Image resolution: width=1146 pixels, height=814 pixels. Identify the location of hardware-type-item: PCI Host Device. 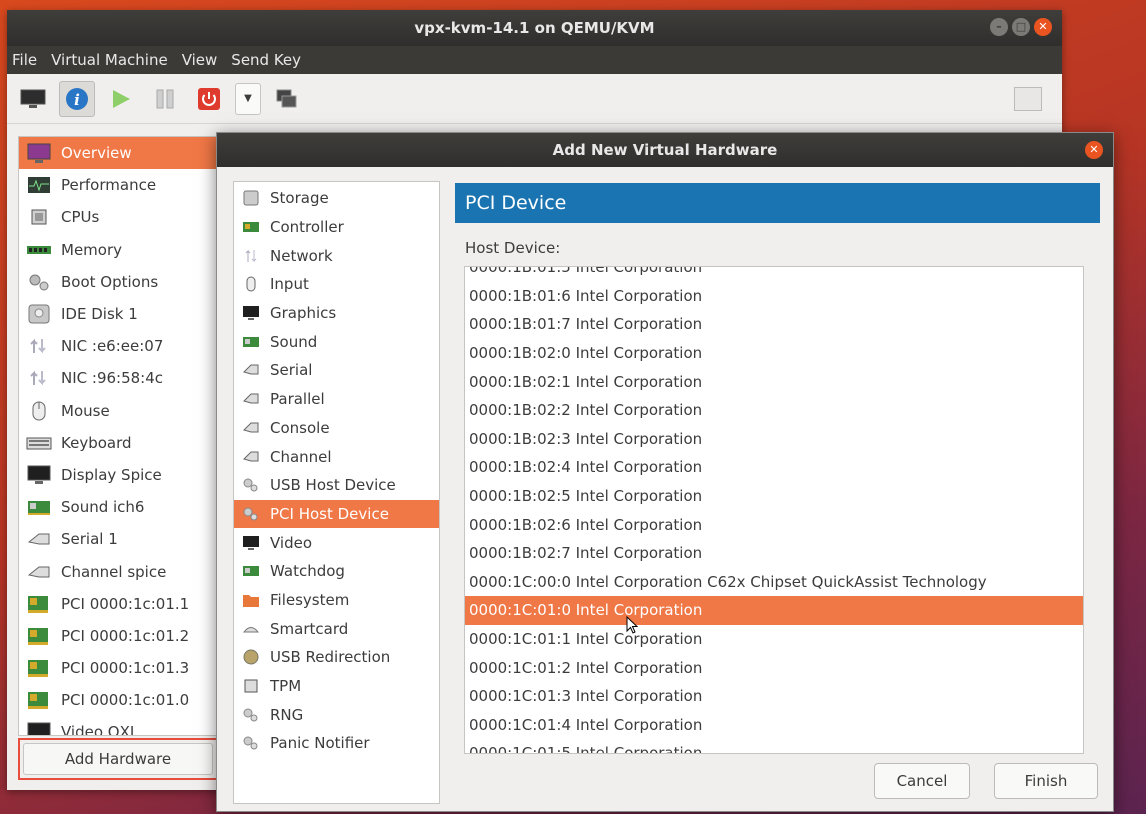
(336, 514).